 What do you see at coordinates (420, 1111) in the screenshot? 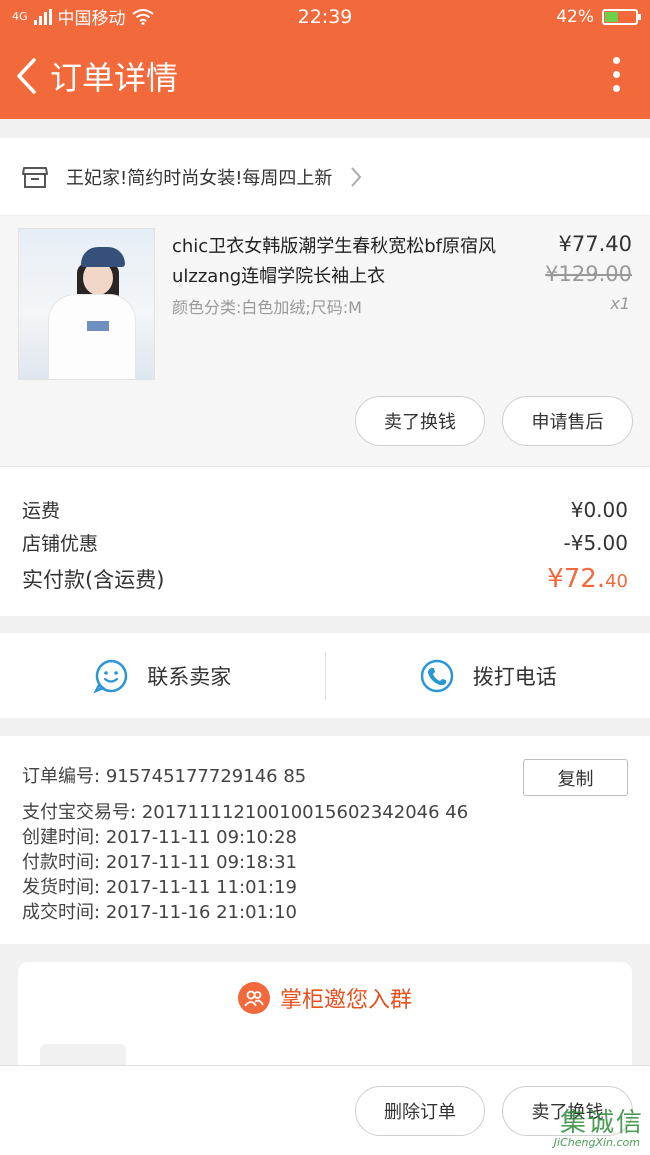
I see `delete-order-button: 删除订单` at bounding box center [420, 1111].